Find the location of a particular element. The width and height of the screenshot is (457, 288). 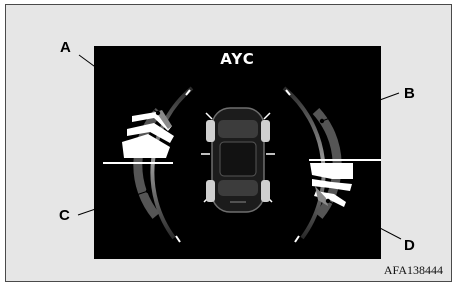

callout-b: B is located at coordinates (409, 93).